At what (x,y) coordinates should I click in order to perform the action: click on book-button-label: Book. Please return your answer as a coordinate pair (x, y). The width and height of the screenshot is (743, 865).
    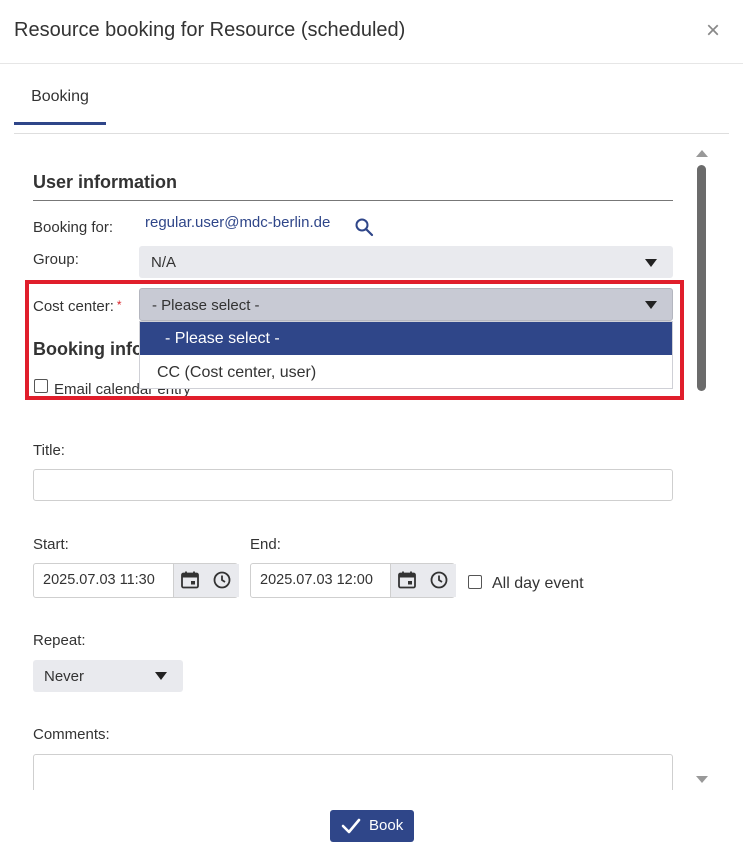
    Looking at the image, I should click on (386, 825).